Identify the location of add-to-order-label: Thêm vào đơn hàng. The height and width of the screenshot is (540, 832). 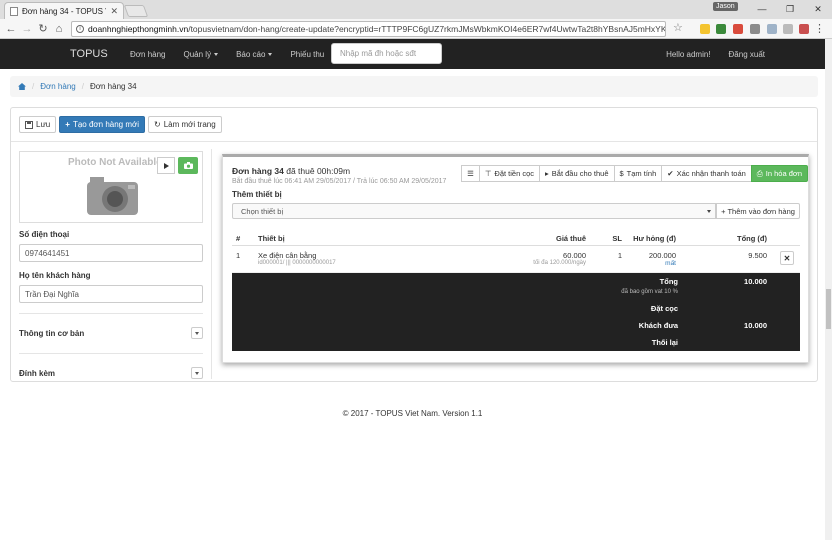
(761, 211).